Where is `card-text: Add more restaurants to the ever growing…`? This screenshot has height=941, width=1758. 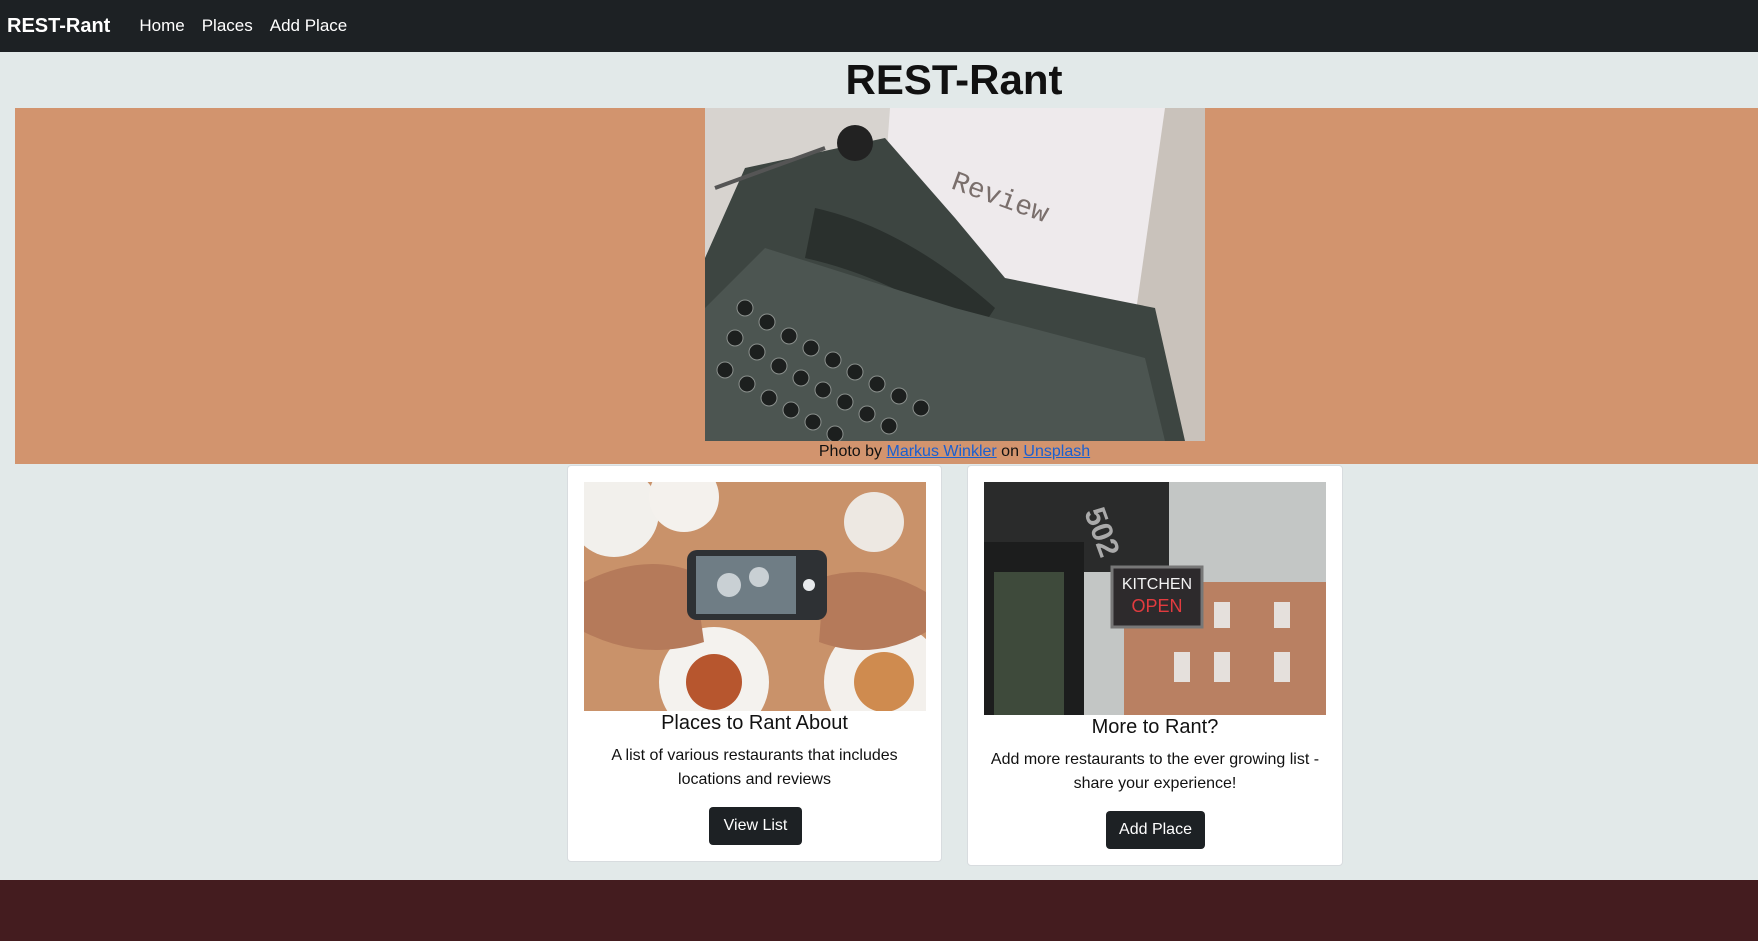 card-text: Add more restaurants to the ever growing… is located at coordinates (1155, 771).